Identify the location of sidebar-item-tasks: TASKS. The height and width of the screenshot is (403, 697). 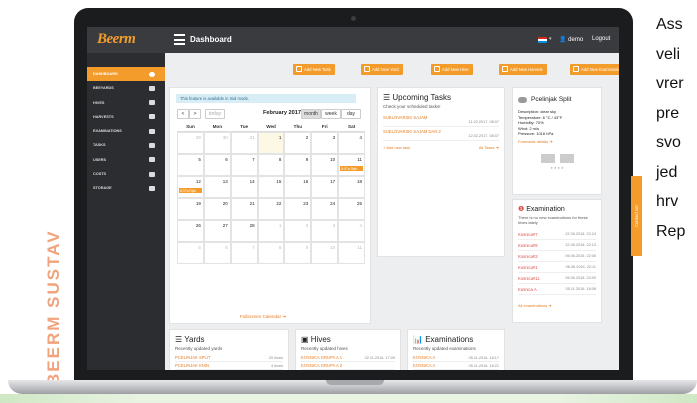
(126, 145).